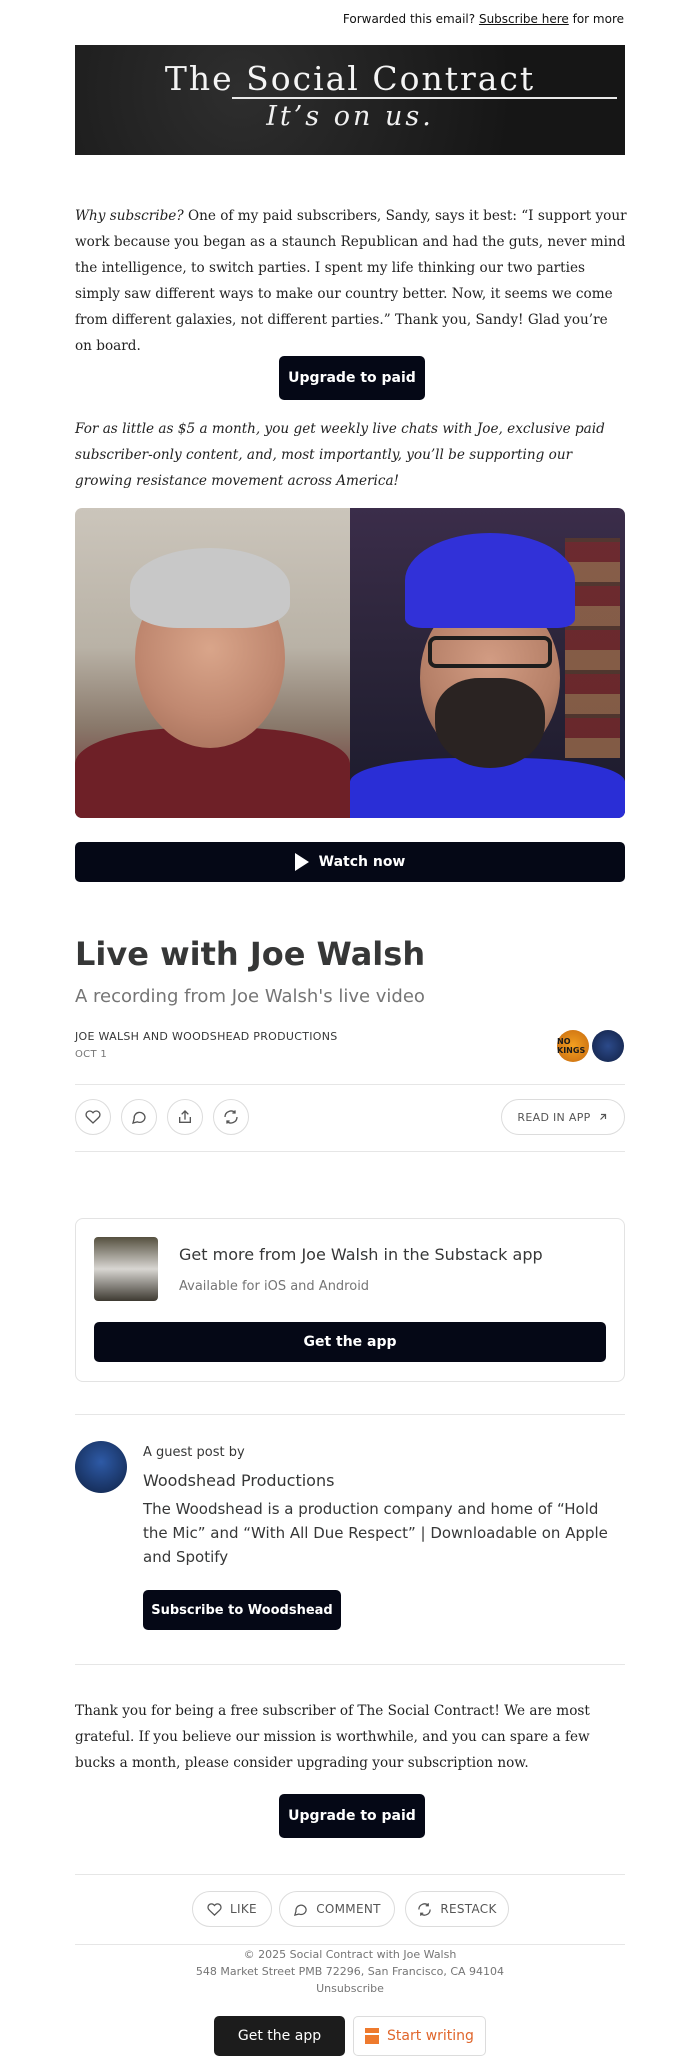 This screenshot has width=700, height=2062. Describe the element at coordinates (352, 378) in the screenshot. I see `upgrade-button-top: Upgrade to paid` at that location.